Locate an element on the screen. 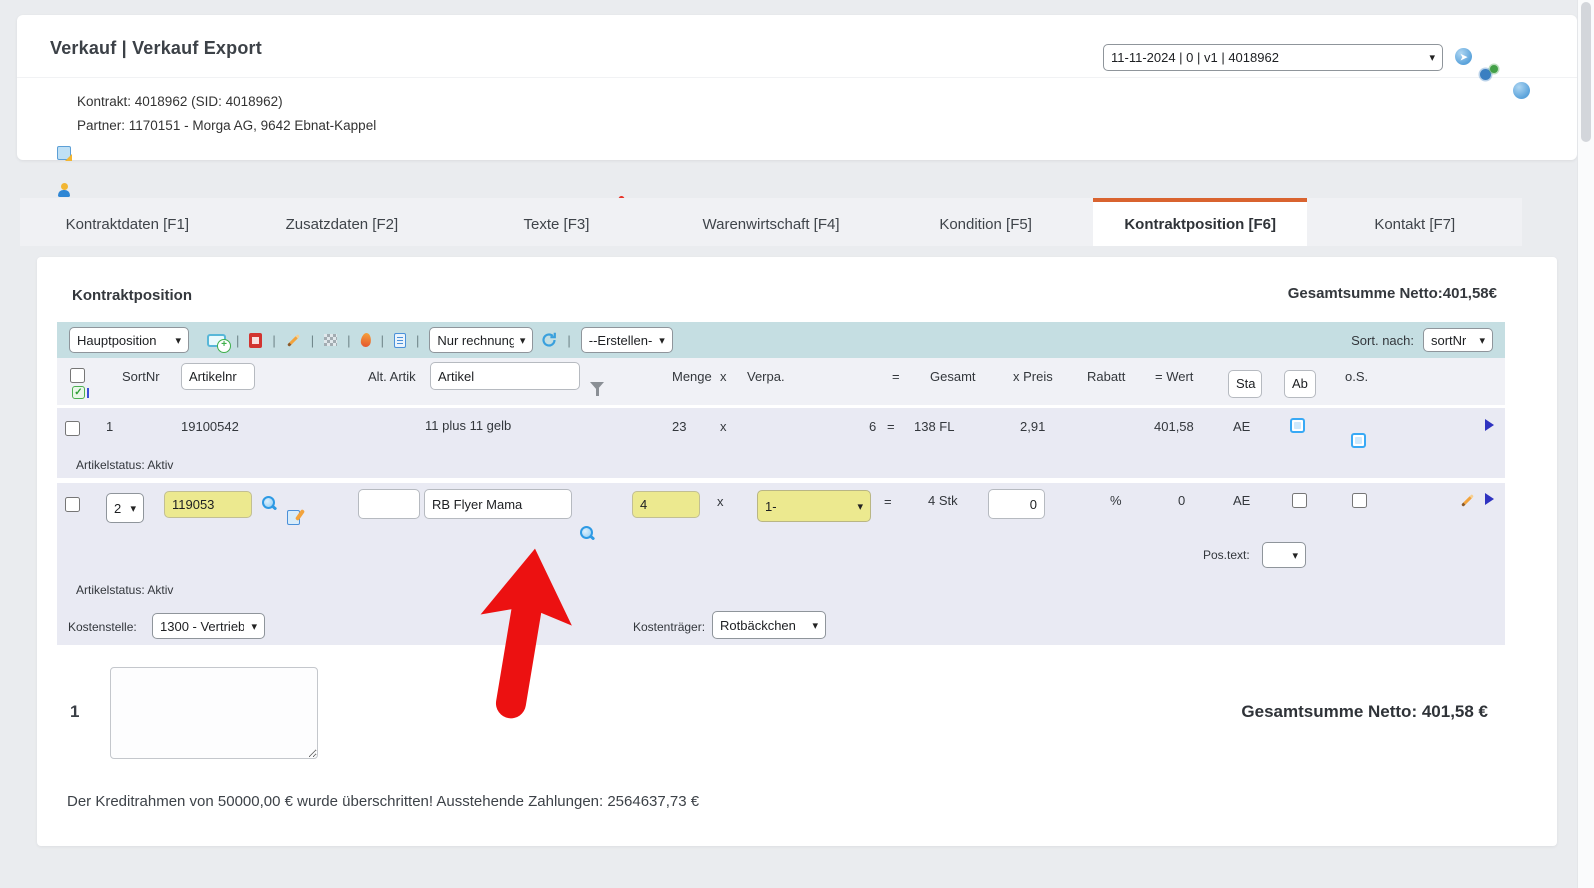 This screenshot has height=888, width=1594. tab-label: Kontraktposition [F6] is located at coordinates (1200, 224).